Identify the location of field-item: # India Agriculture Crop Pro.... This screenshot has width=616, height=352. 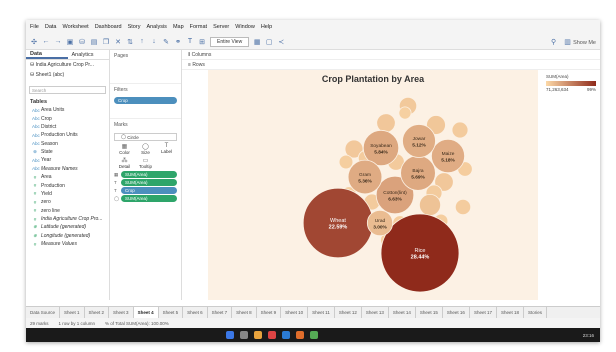
(67, 219).